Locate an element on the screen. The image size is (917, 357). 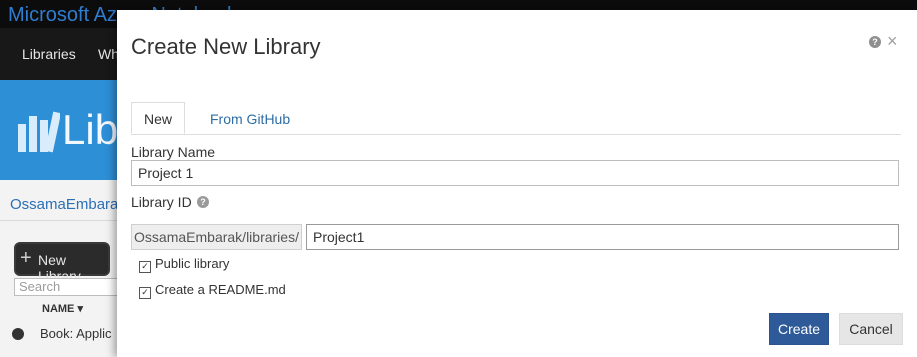
library-name-label: Library Name is located at coordinates (173, 152).